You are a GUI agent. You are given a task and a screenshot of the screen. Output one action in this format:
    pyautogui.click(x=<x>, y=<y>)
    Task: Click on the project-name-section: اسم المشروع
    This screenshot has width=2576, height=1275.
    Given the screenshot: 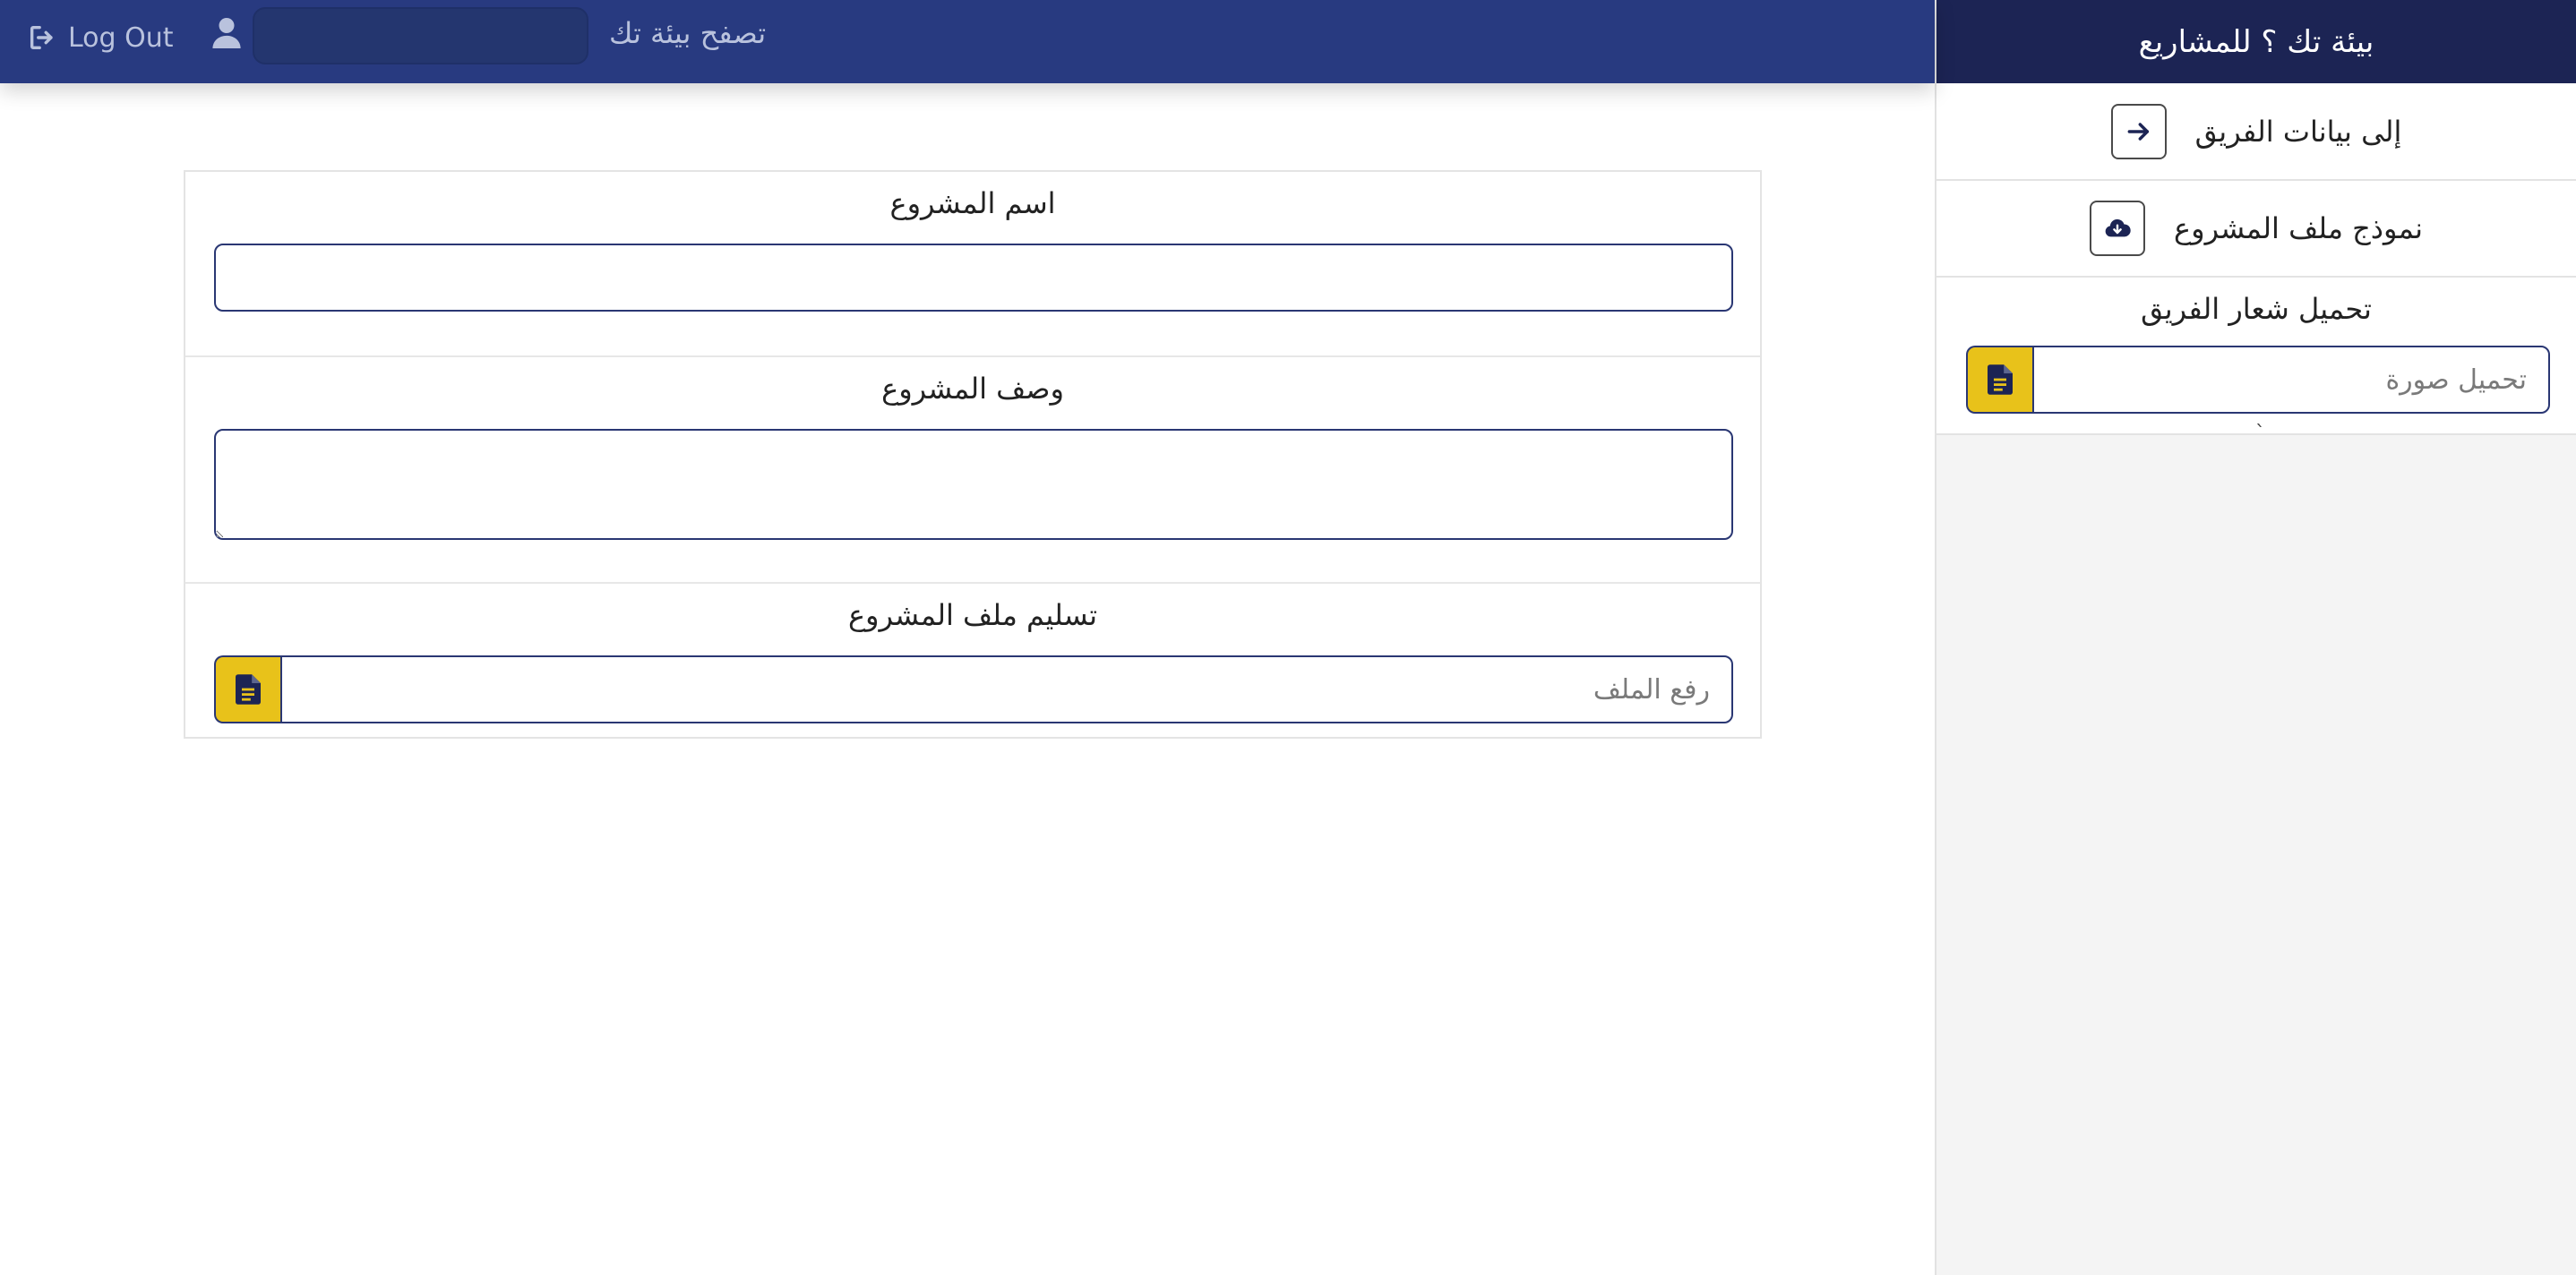 What is the action you would take?
    pyautogui.click(x=972, y=264)
    